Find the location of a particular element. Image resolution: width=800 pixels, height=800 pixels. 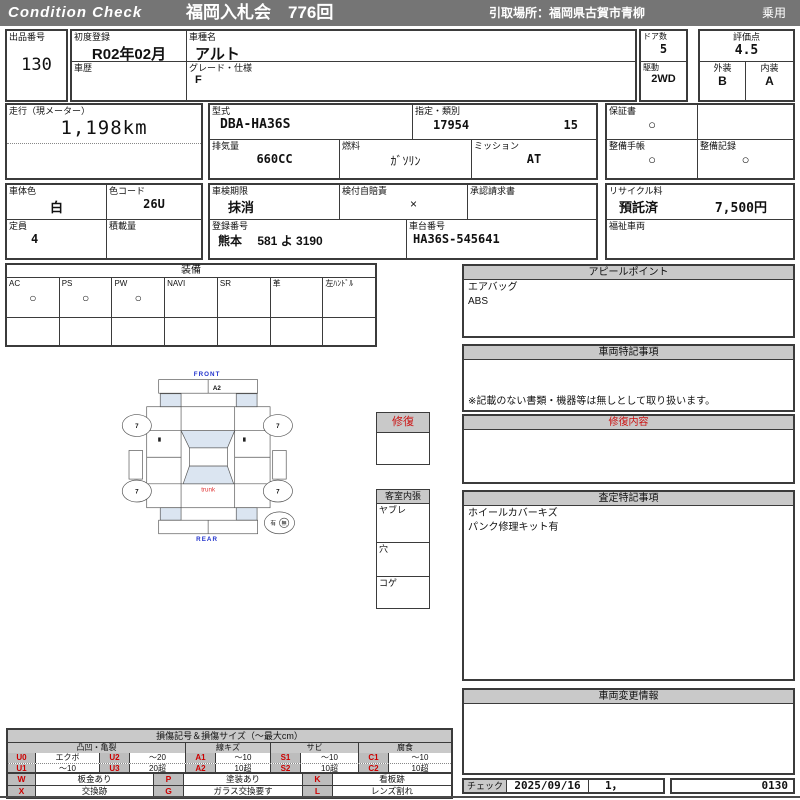

vehicle-notes-panel: 車両特記事項 ※記載のない書類・機器等は無しとして取り扱います。 is located at coordinates (628, 378).